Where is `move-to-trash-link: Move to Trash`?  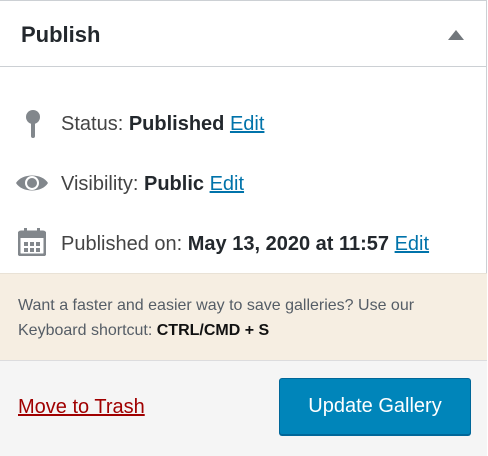 move-to-trash-link: Move to Trash is located at coordinates (81, 407).